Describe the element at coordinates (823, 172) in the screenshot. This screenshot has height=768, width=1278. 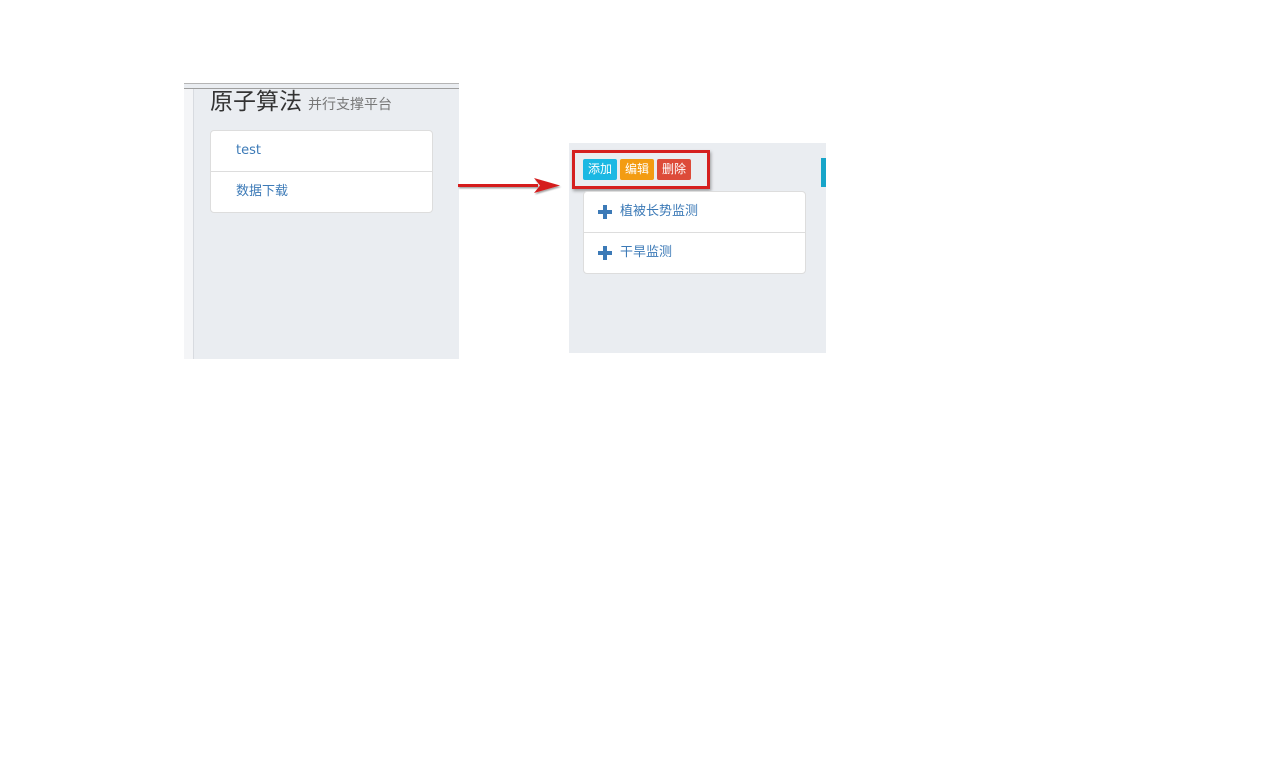
I see `accent-bar` at that location.